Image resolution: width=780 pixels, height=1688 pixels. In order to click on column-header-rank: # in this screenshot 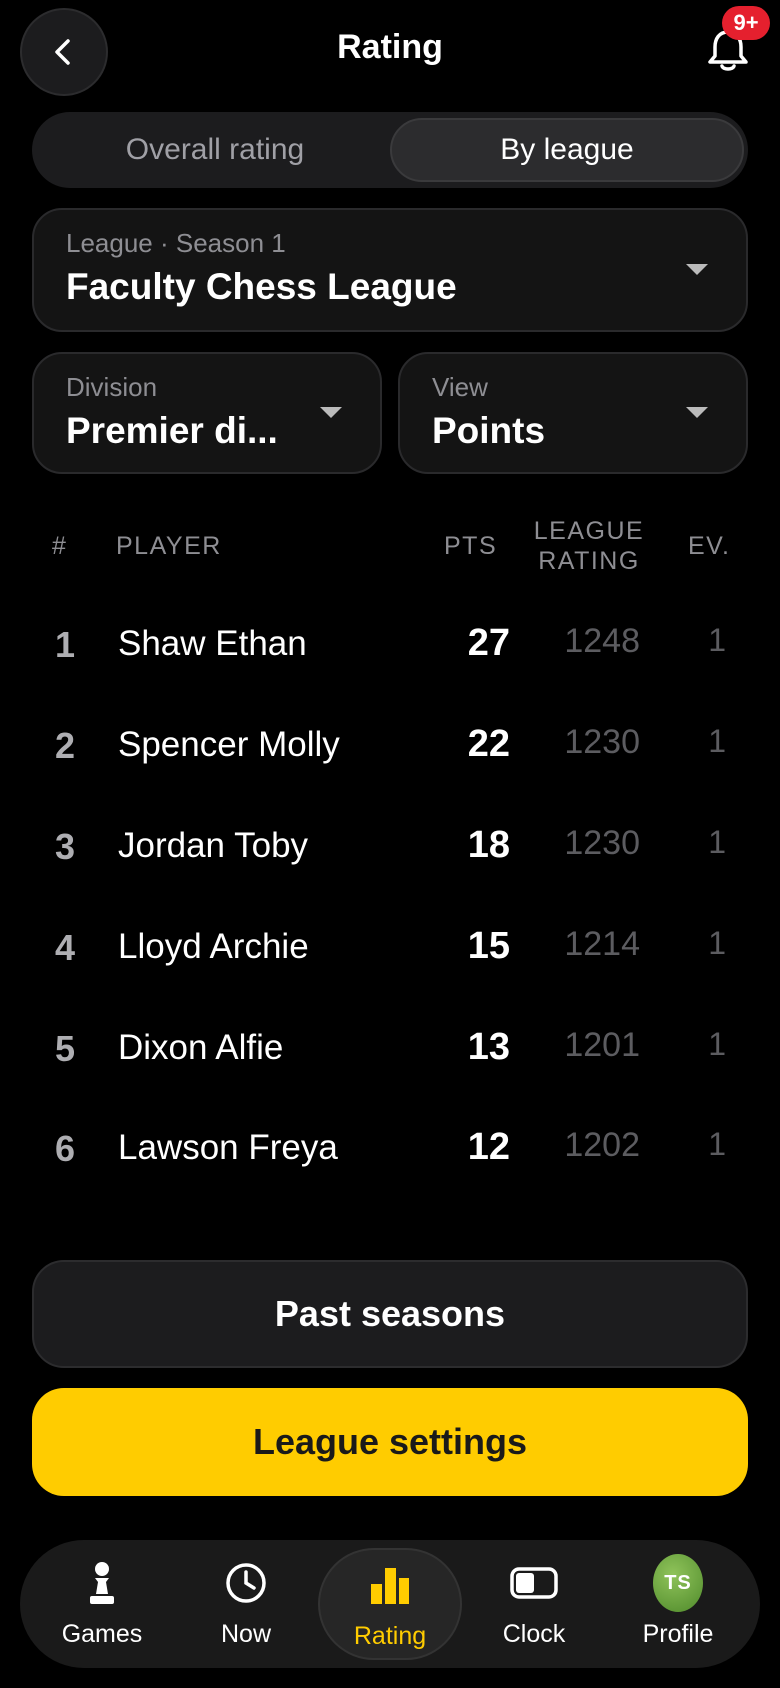, I will do `click(60, 546)`.